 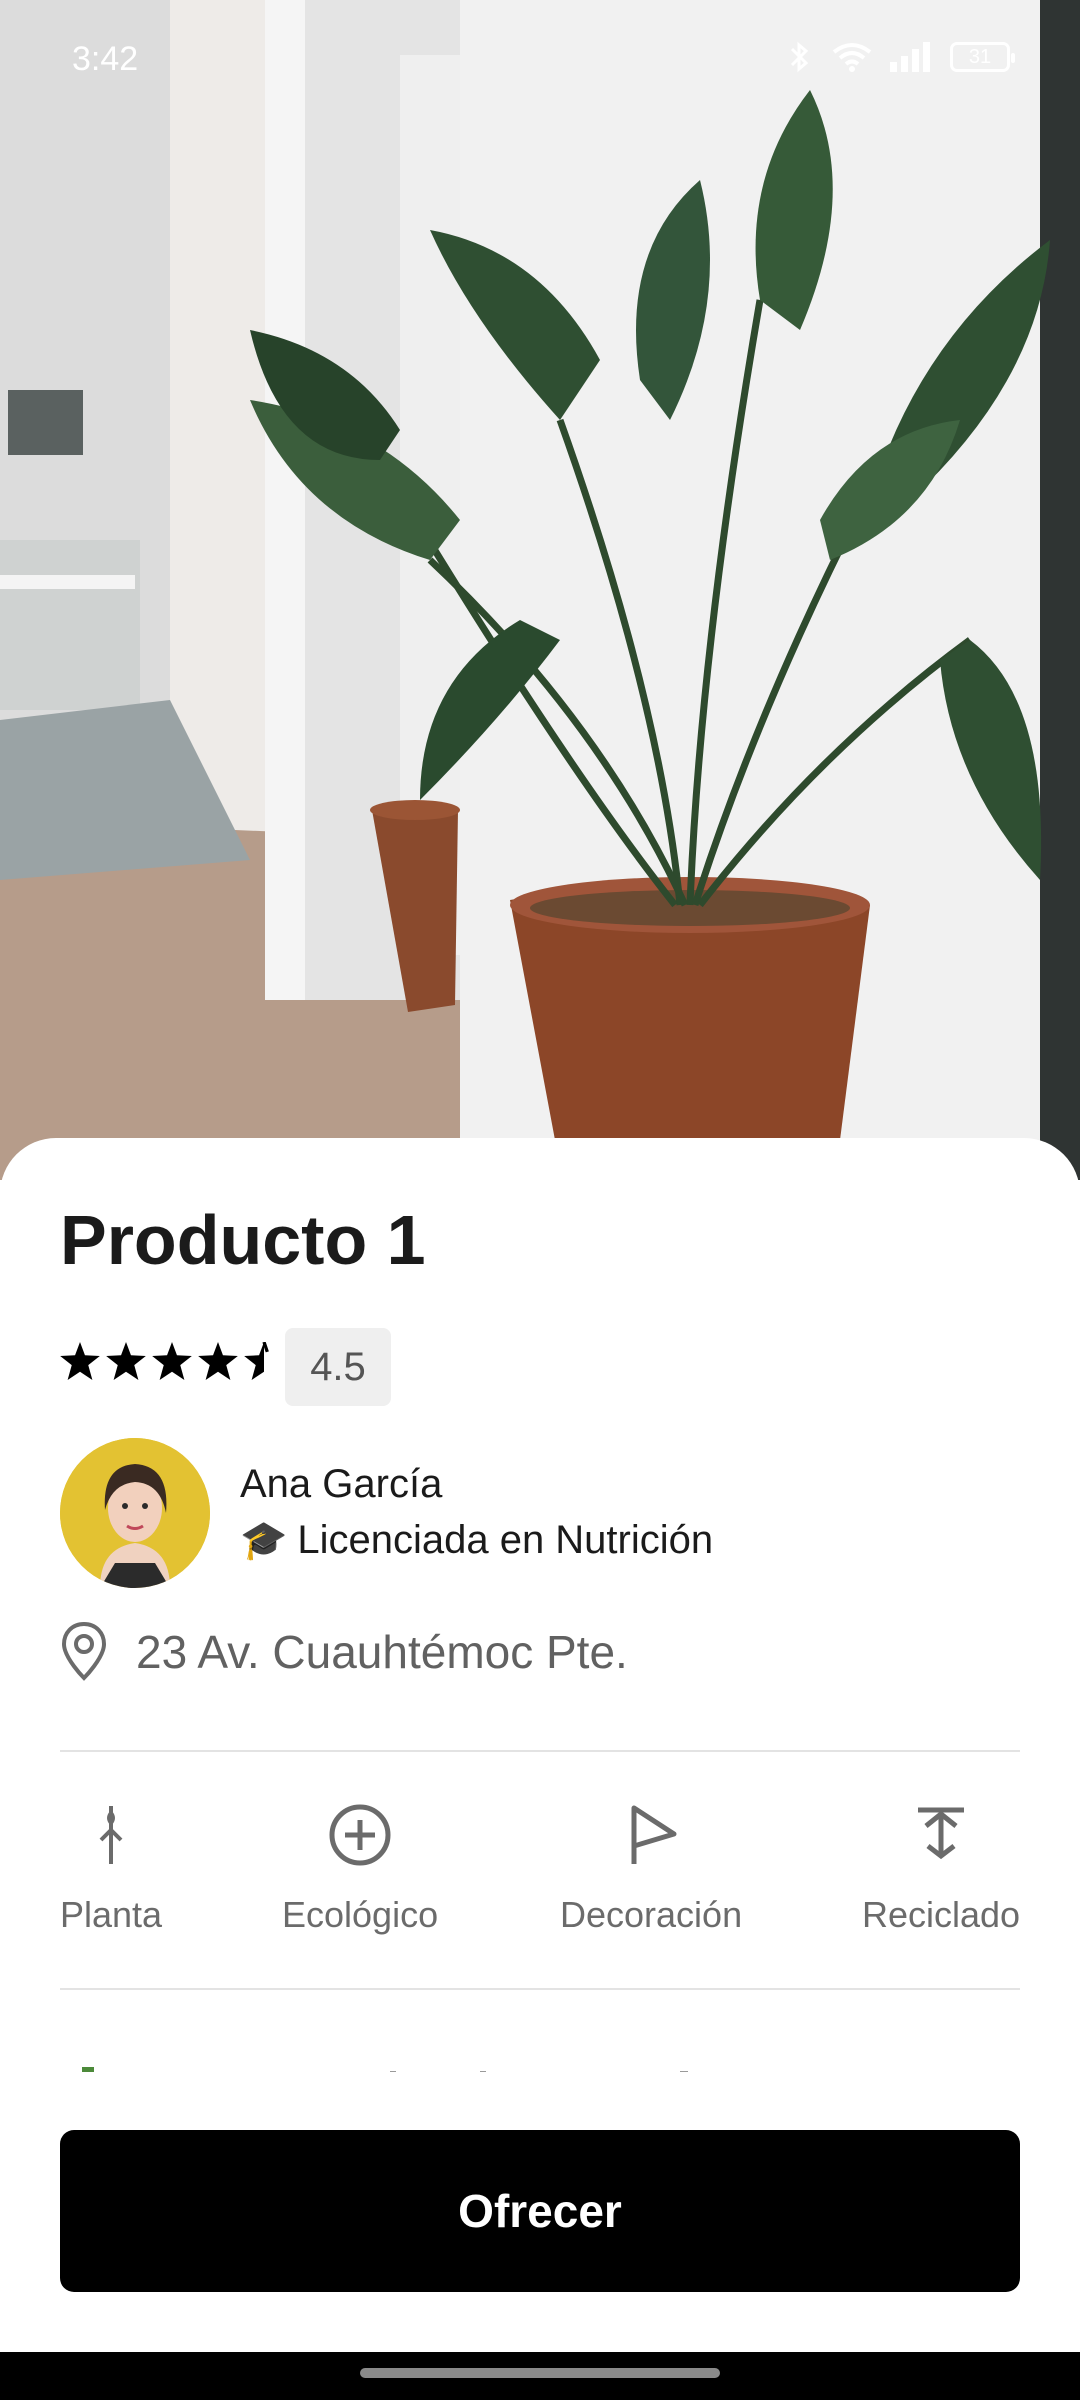 I want to click on home-indicator, so click(x=540, y=2373).